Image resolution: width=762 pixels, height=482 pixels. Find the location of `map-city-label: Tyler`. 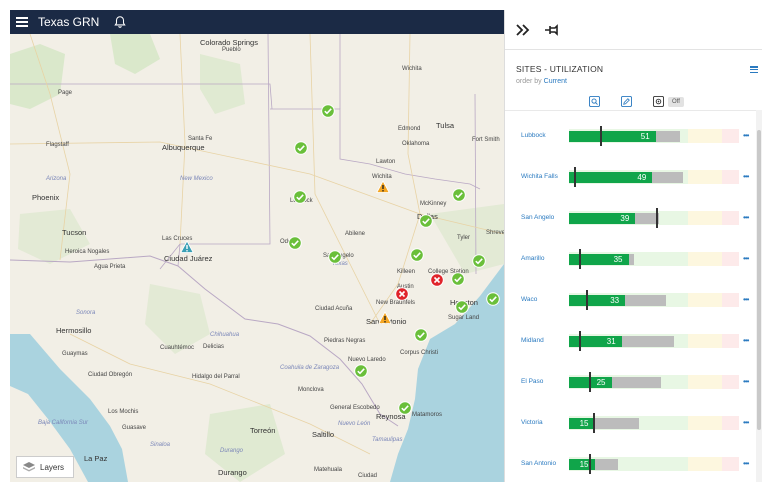

map-city-label: Tyler is located at coordinates (464, 238).